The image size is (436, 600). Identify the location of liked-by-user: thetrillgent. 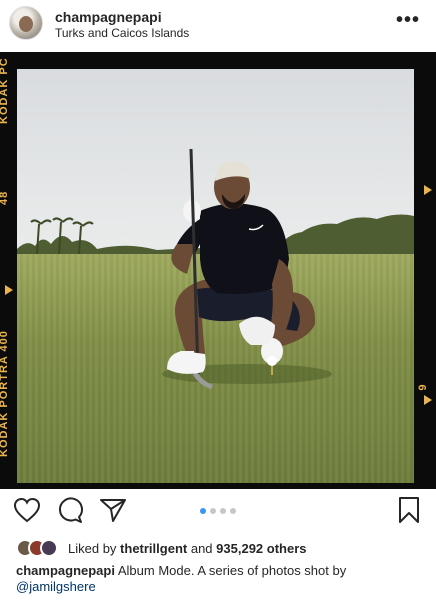
(153, 548).